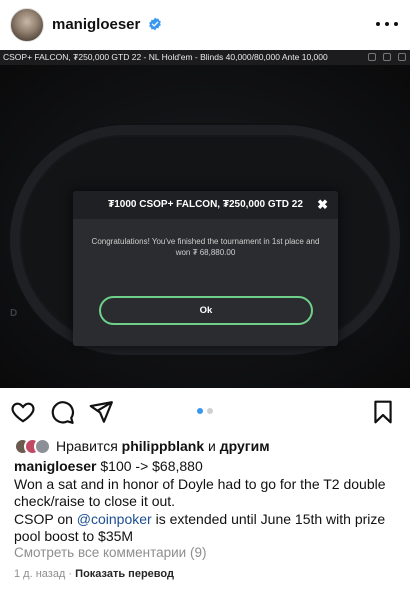 The height and width of the screenshot is (592, 410). What do you see at coordinates (42, 446) in the screenshot?
I see `liker-avatar` at bounding box center [42, 446].